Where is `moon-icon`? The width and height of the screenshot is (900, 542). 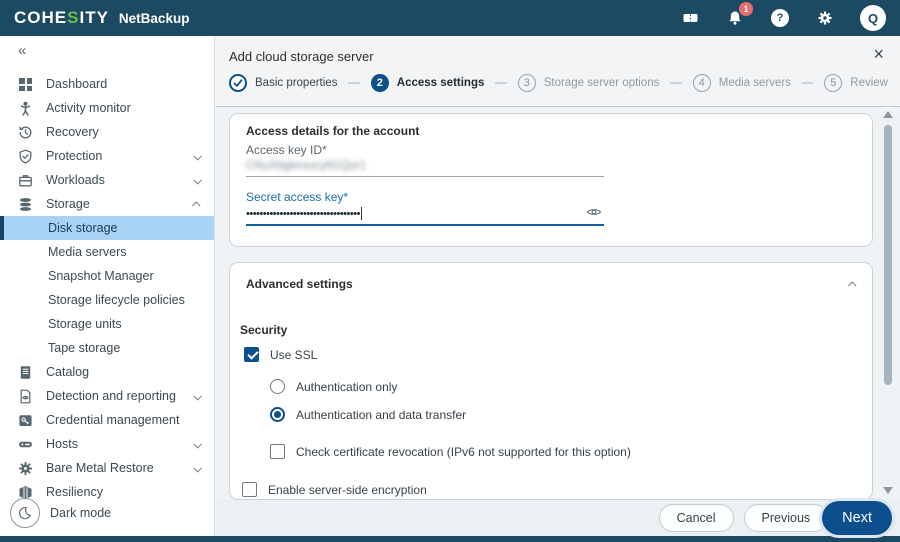 moon-icon is located at coordinates (25, 513).